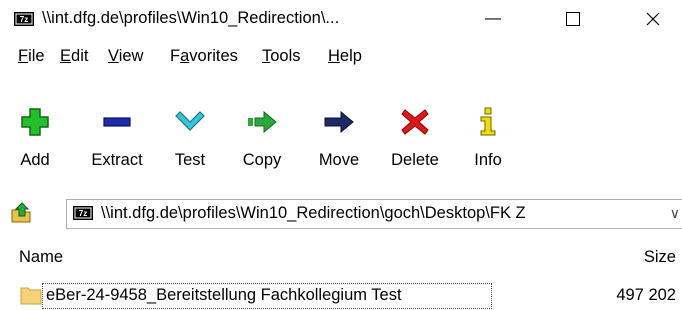 The height and width of the screenshot is (310, 682). I want to click on column-header-size: Size, so click(660, 257).